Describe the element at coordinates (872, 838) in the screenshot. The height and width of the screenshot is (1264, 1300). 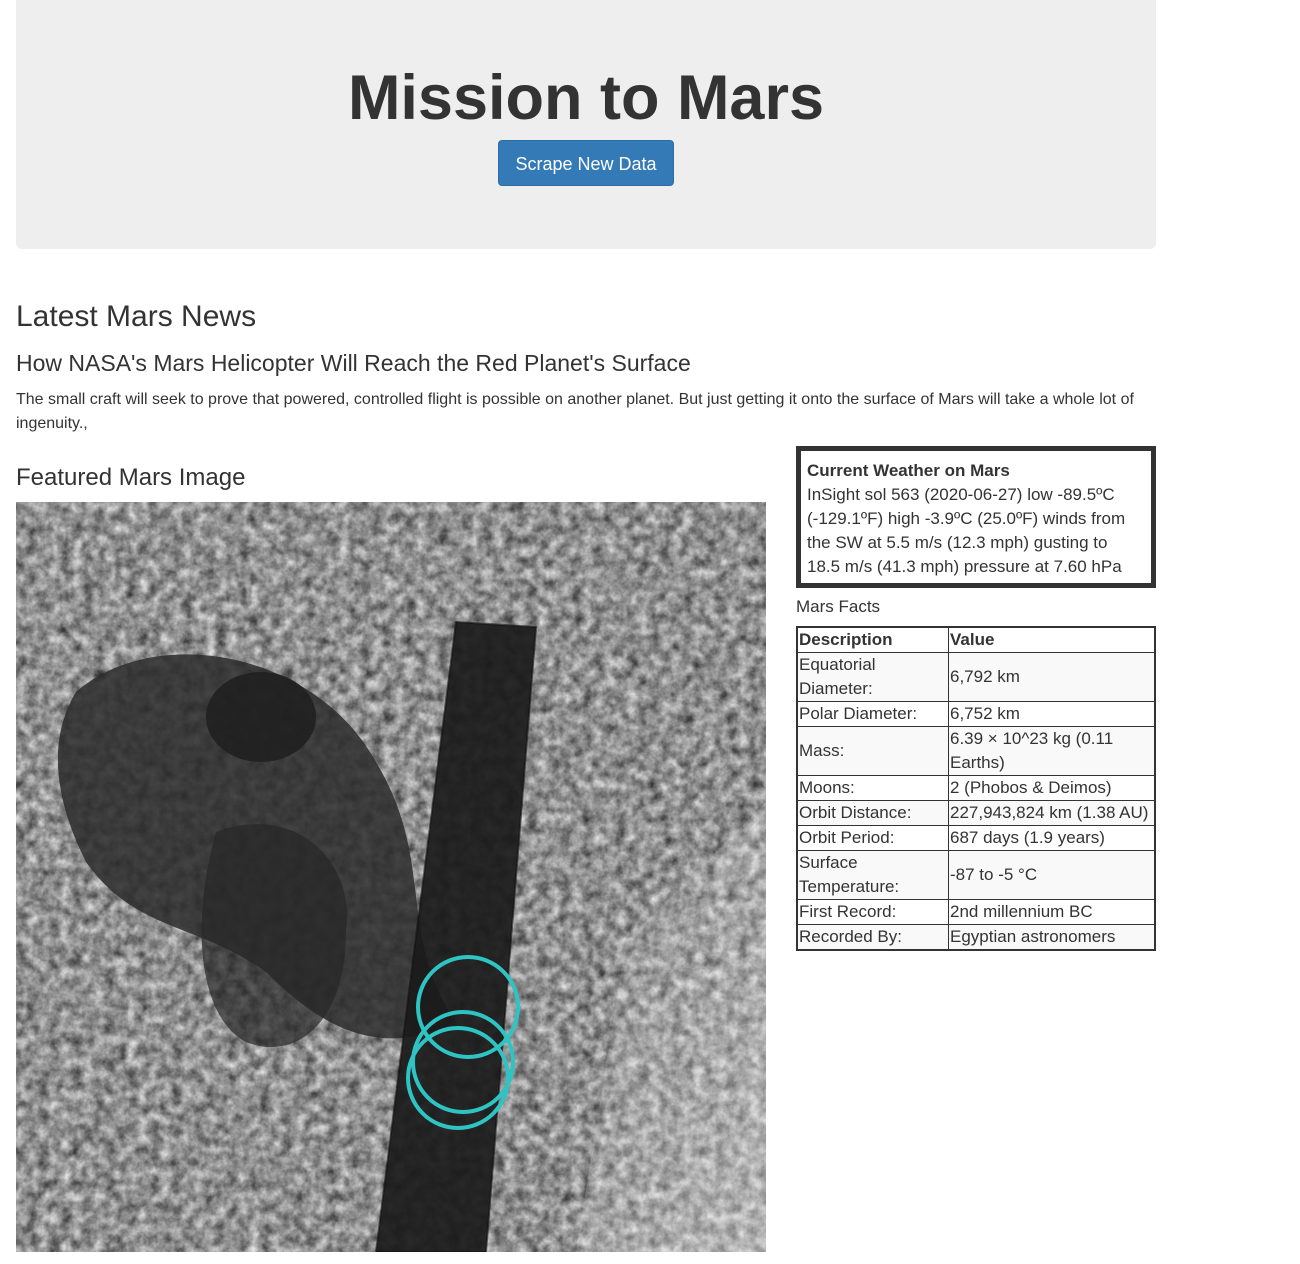
I see `row-description: Orbit Period:` at that location.